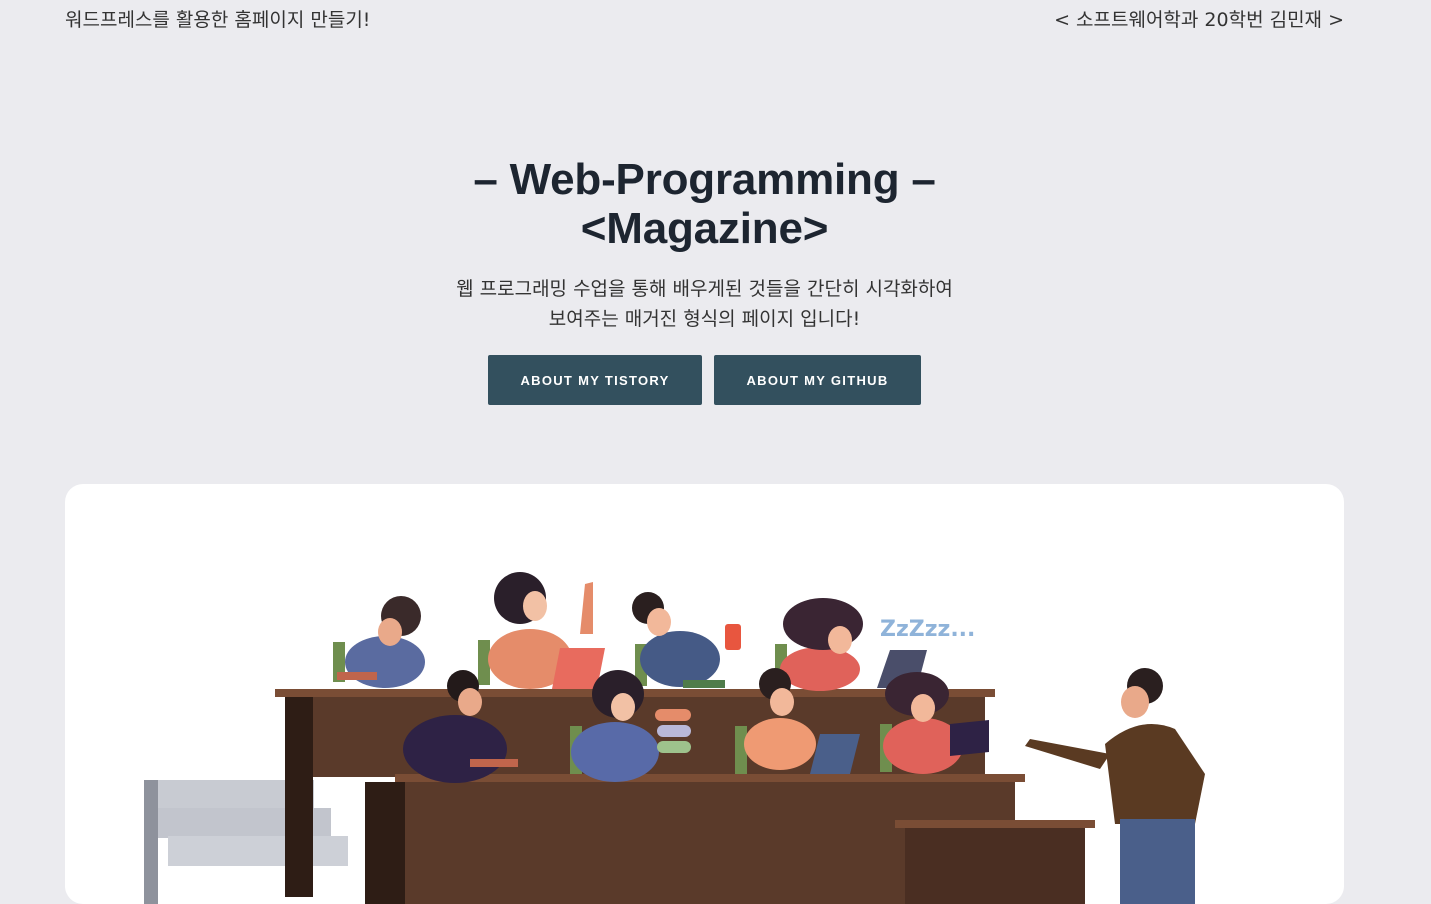  Describe the element at coordinates (246, 842) in the screenshot. I see `stairs-graphic` at that location.